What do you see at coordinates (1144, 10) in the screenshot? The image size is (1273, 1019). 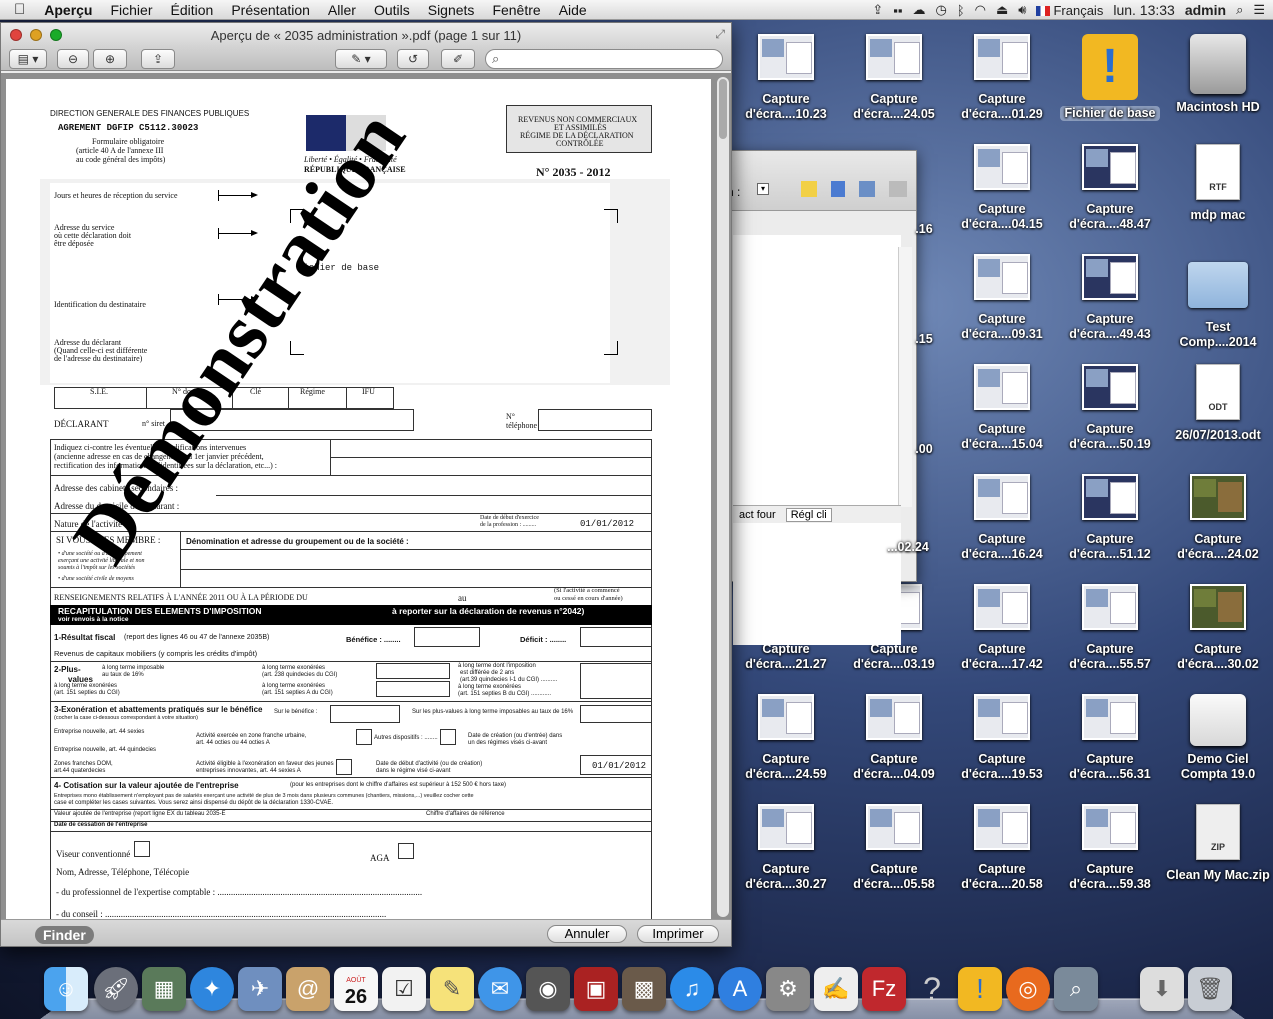 I see `clock: lun. 13:33` at bounding box center [1144, 10].